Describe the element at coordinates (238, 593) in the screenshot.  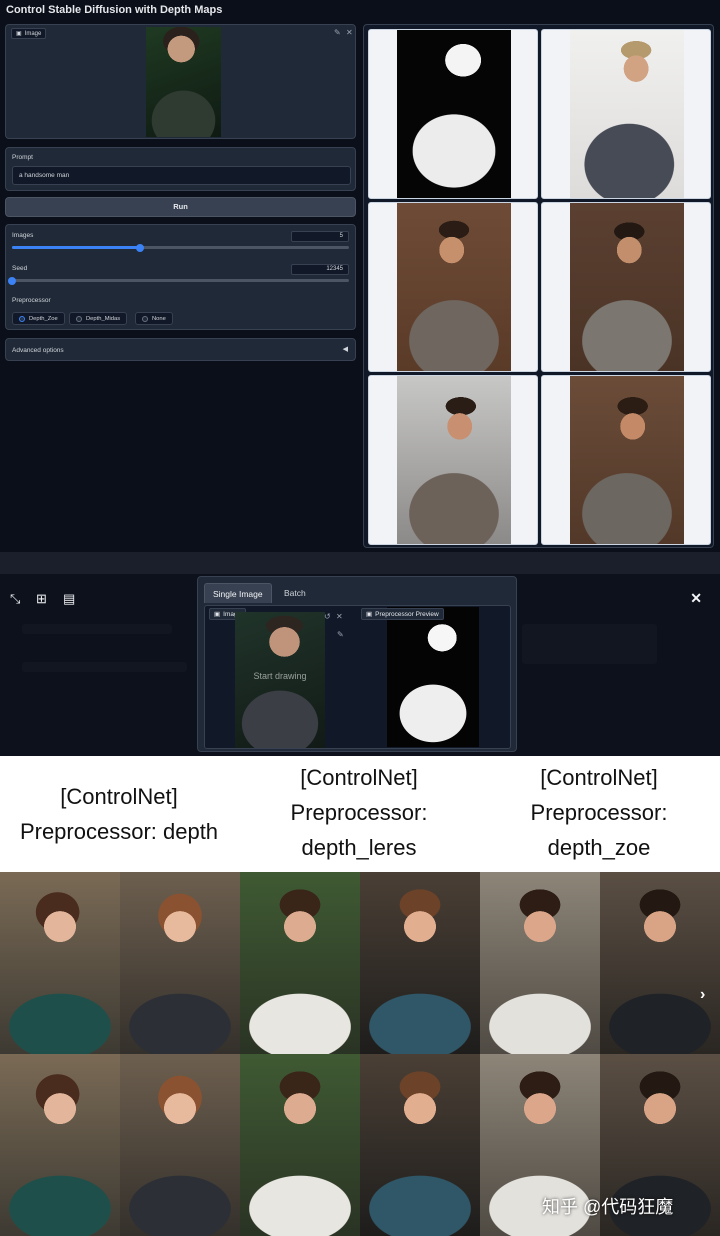
I see `tab-single-image: Single Image` at that location.